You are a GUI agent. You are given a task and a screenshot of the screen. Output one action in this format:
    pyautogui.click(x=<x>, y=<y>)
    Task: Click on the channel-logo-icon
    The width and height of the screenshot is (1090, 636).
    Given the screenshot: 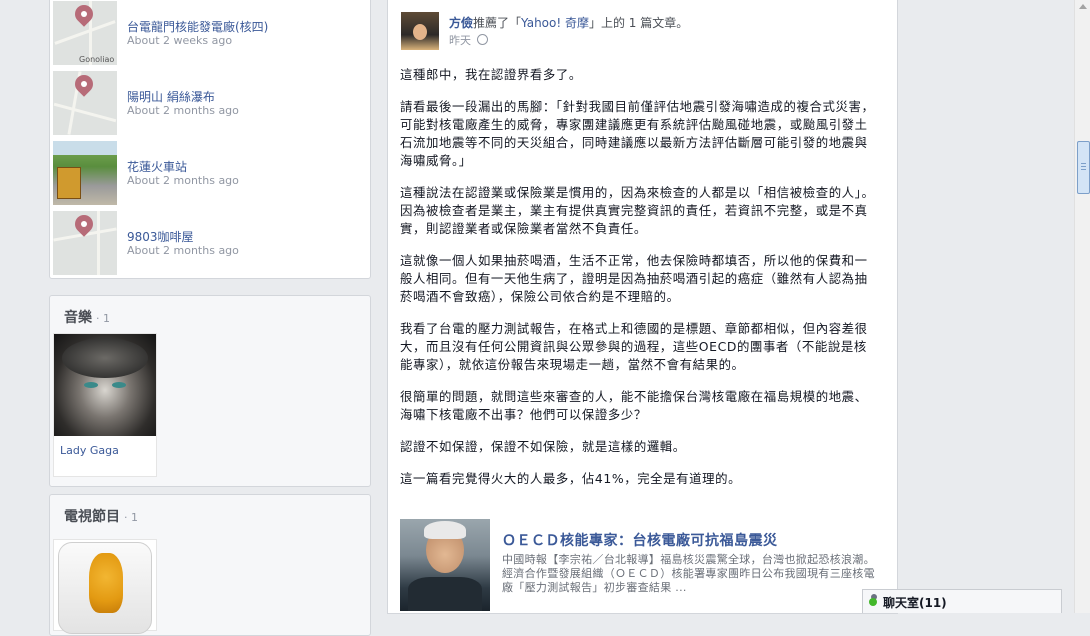 What is the action you would take?
    pyautogui.click(x=105, y=588)
    